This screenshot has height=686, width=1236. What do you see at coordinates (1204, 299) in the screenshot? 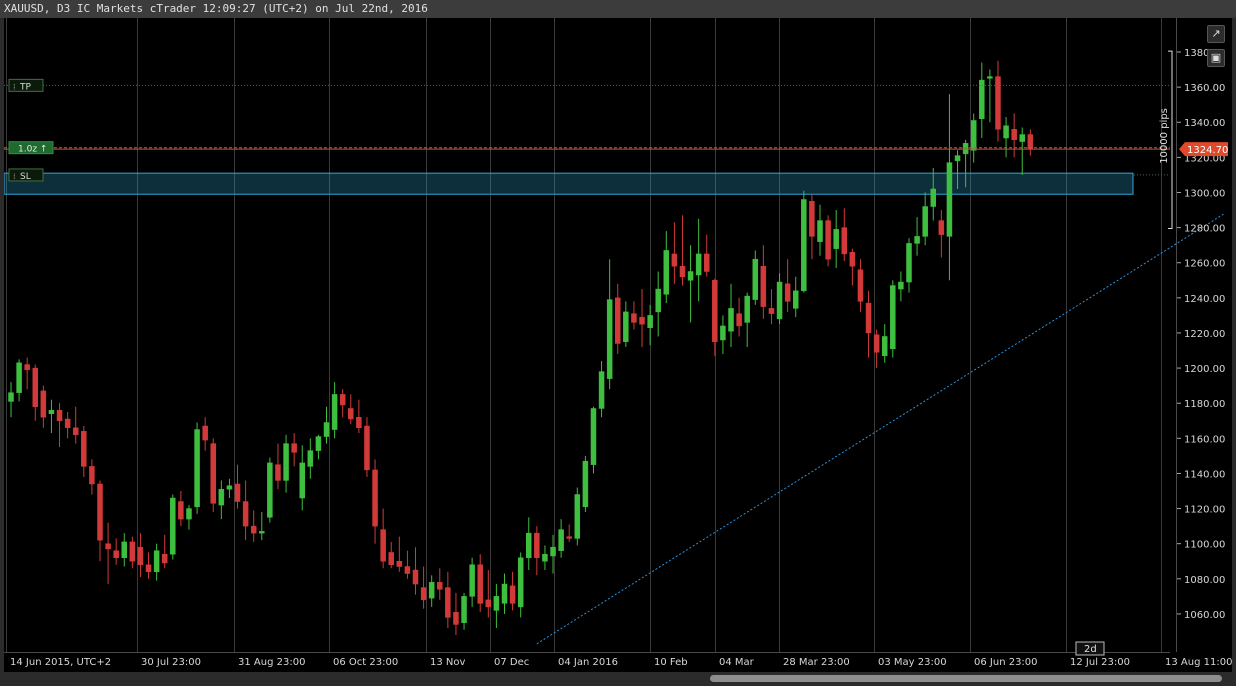
I see `price-axis-label: 1240.00` at bounding box center [1204, 299].